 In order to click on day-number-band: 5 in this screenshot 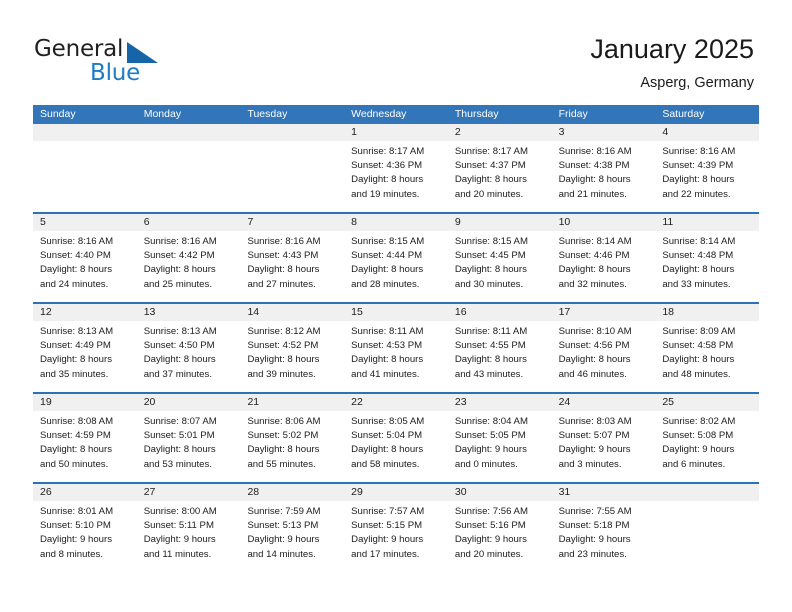, I will do `click(85, 222)`.